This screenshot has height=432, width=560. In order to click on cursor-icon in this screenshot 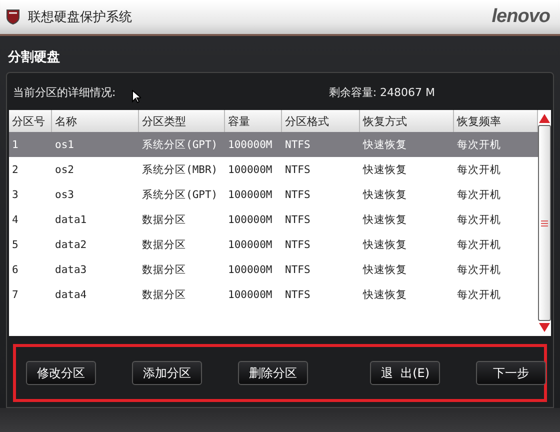, I will do `click(136, 96)`.